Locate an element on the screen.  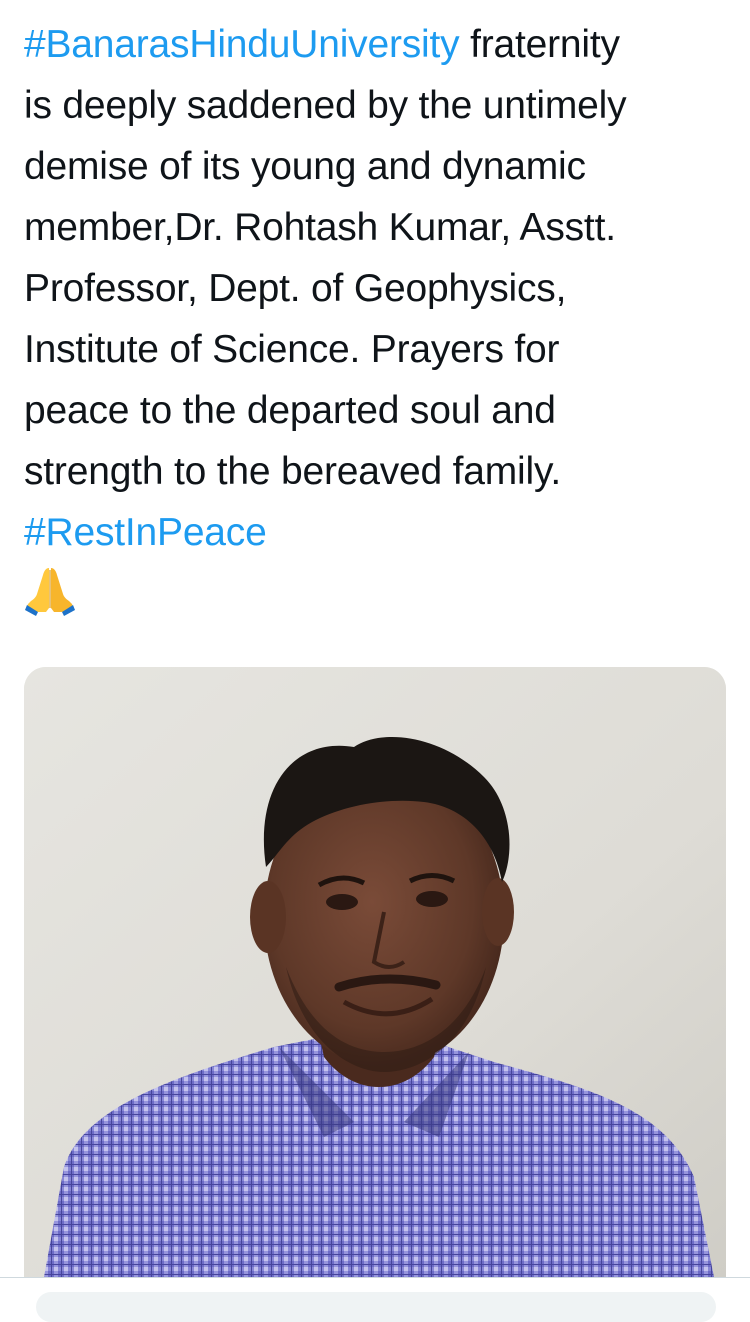
tweet-line: Institute of Science. Prayers for is located at coordinates (379, 349).